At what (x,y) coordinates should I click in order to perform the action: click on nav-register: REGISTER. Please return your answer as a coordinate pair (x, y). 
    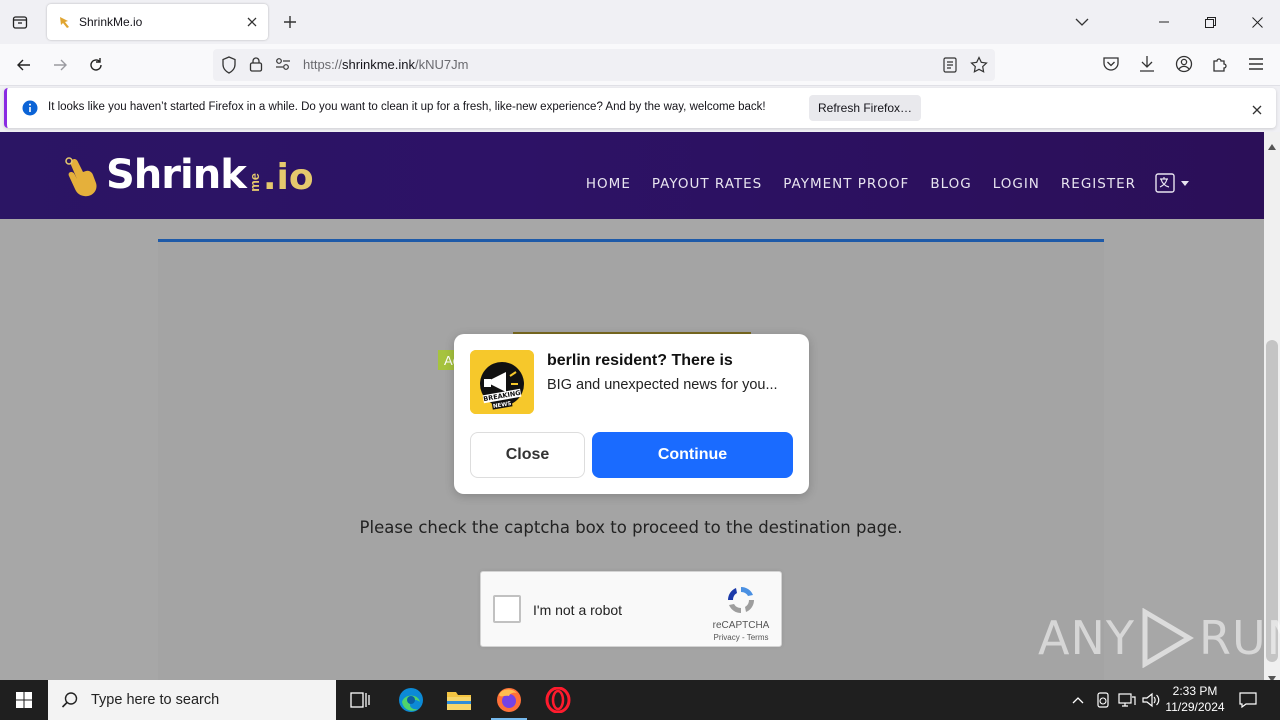
    Looking at the image, I should click on (1098, 184).